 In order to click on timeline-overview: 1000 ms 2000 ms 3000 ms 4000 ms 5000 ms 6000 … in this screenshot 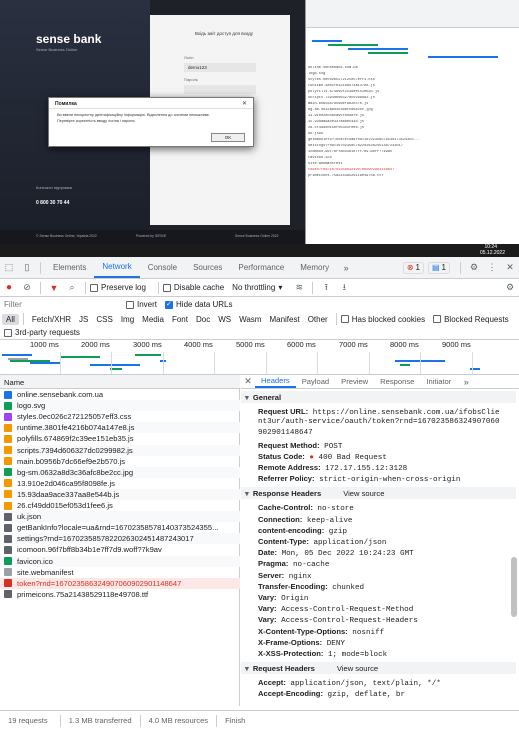, I will do `click(259, 357)`.